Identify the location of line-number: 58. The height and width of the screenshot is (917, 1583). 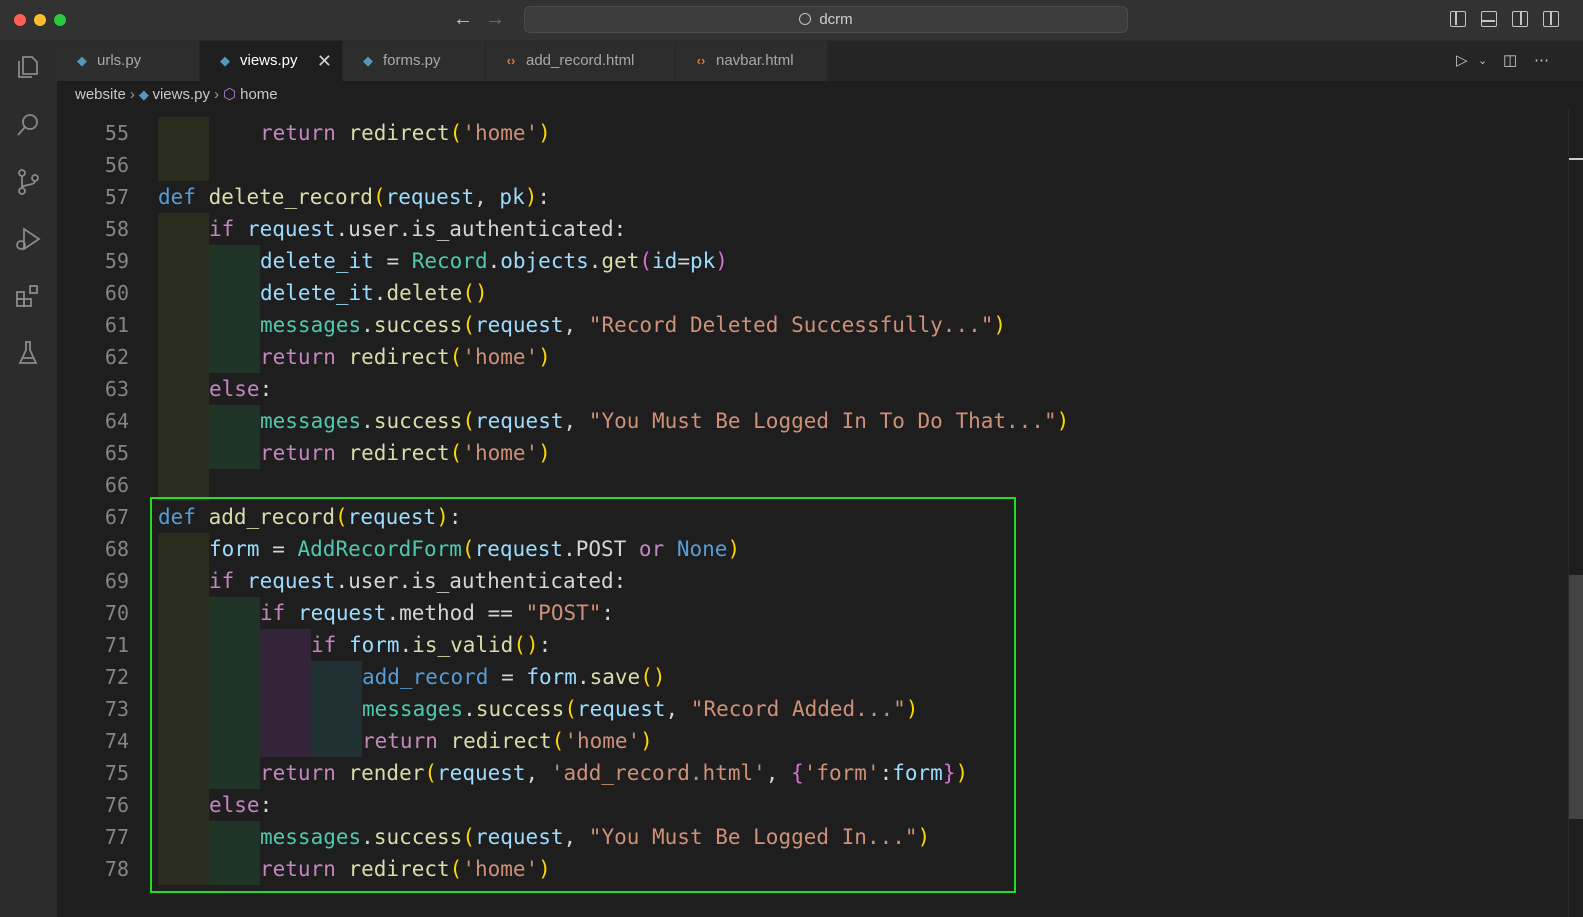
(116, 229).